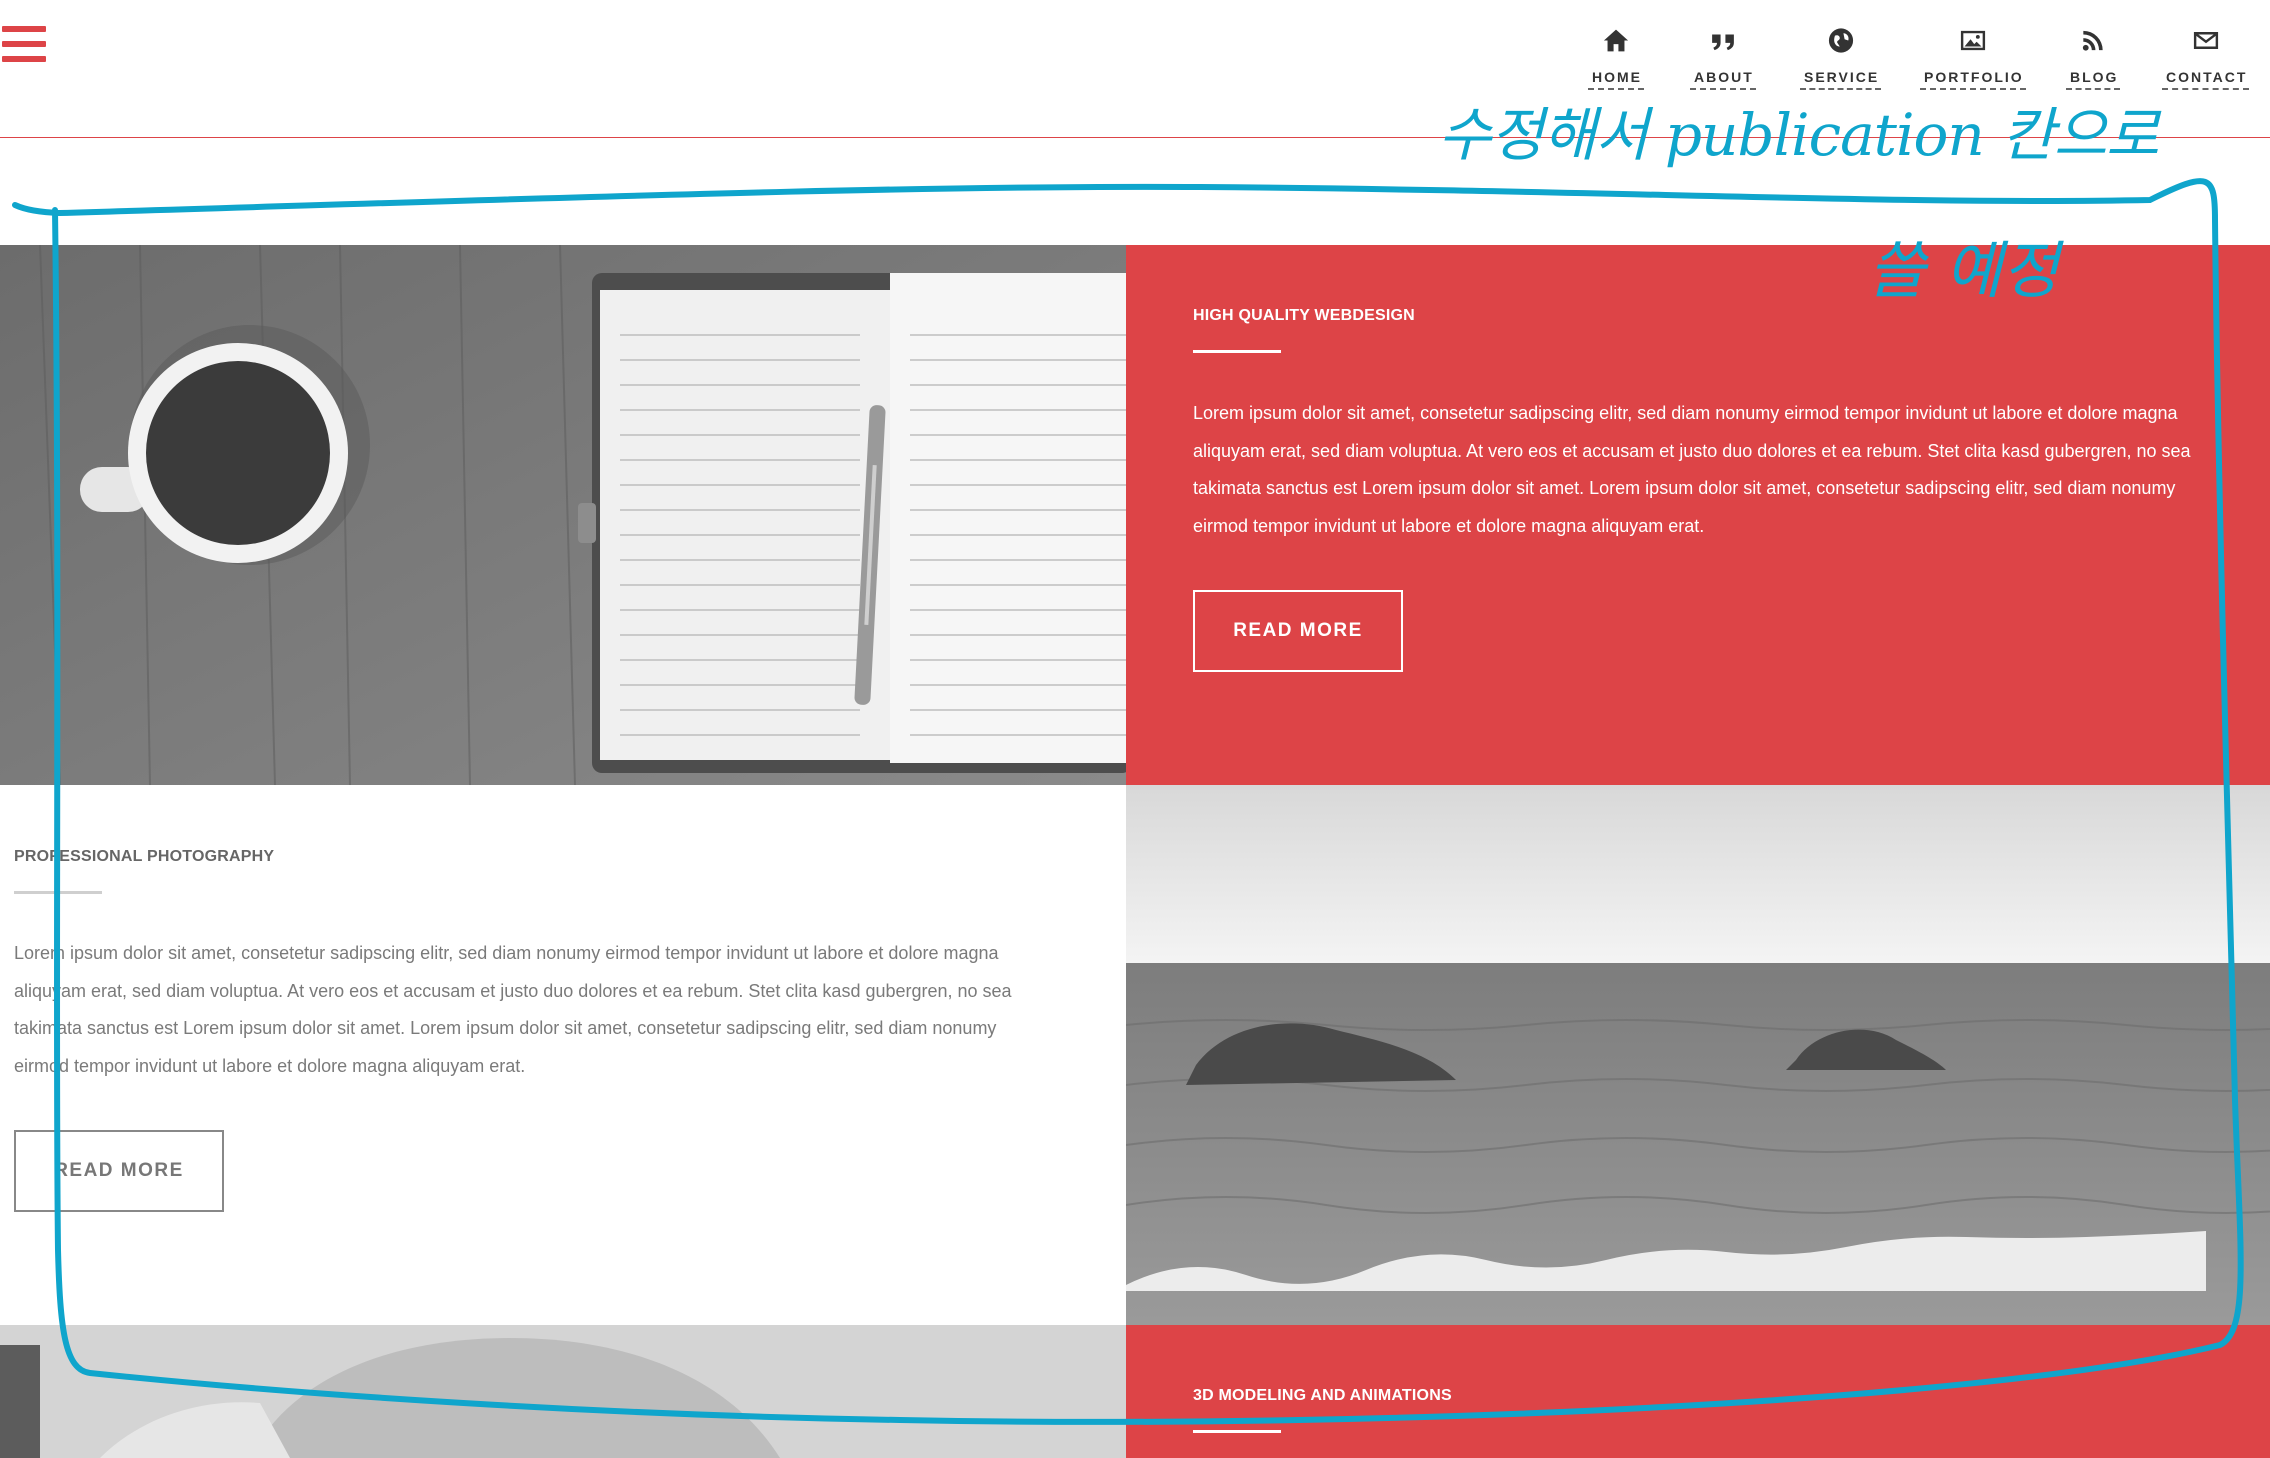  What do you see at coordinates (1616, 40) in the screenshot?
I see `home-icon` at bounding box center [1616, 40].